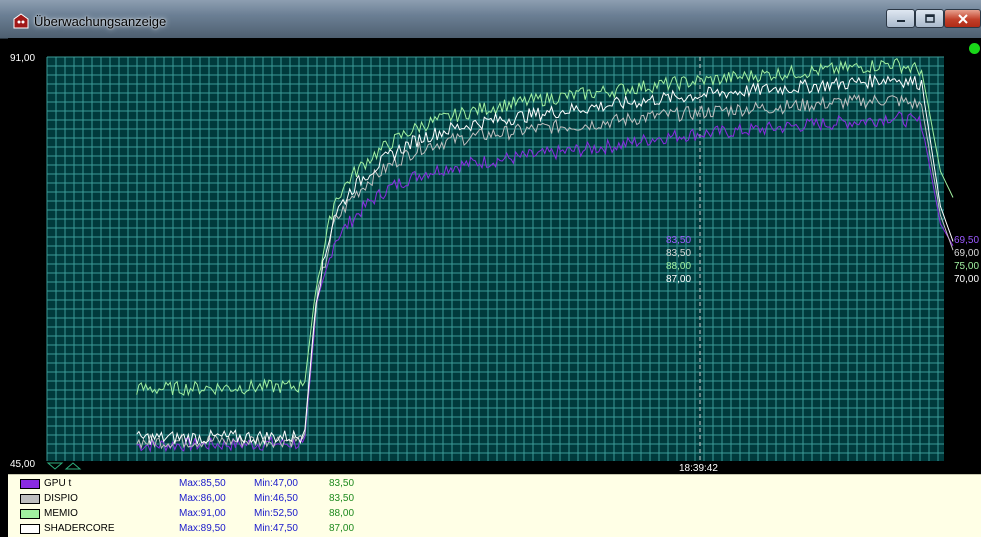 Image resolution: width=981 pixels, height=537 pixels. I want to click on y-min-label: 45,00, so click(22, 464).